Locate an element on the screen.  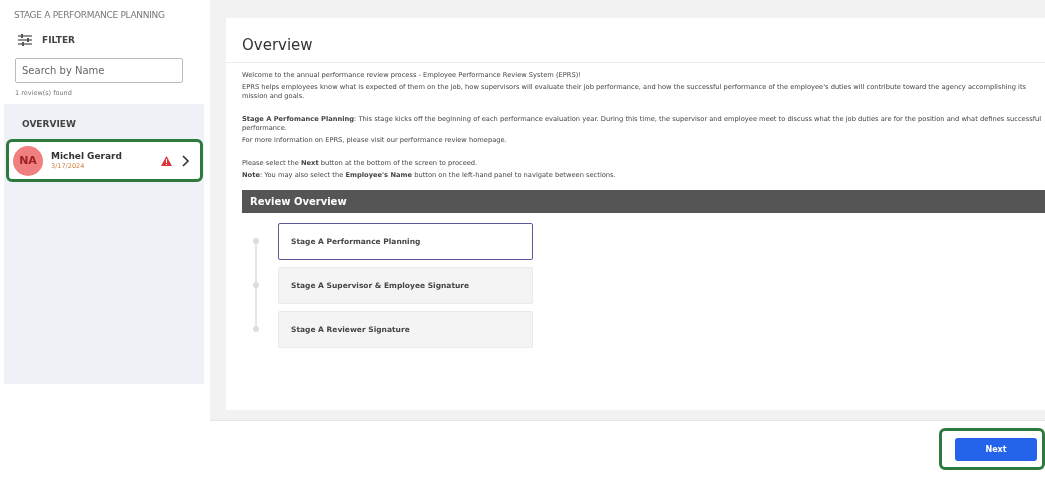
filter-icon is located at coordinates (25, 40).